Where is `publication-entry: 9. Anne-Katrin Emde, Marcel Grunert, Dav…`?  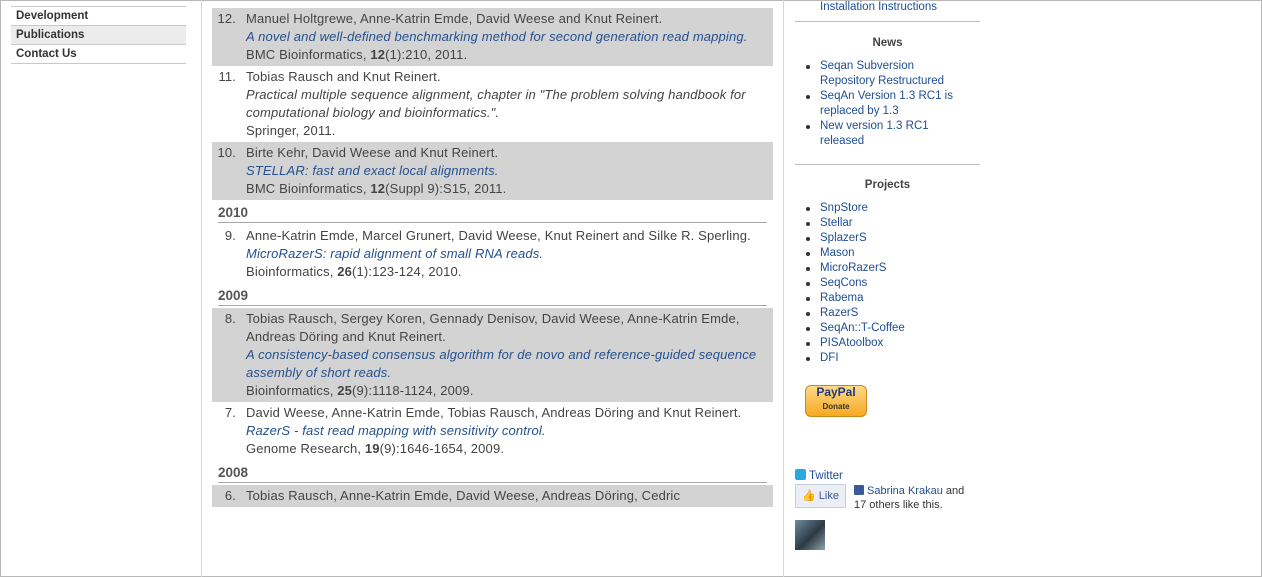 publication-entry: 9. Anne-Katrin Emde, Marcel Grunert, Dav… is located at coordinates (492, 254).